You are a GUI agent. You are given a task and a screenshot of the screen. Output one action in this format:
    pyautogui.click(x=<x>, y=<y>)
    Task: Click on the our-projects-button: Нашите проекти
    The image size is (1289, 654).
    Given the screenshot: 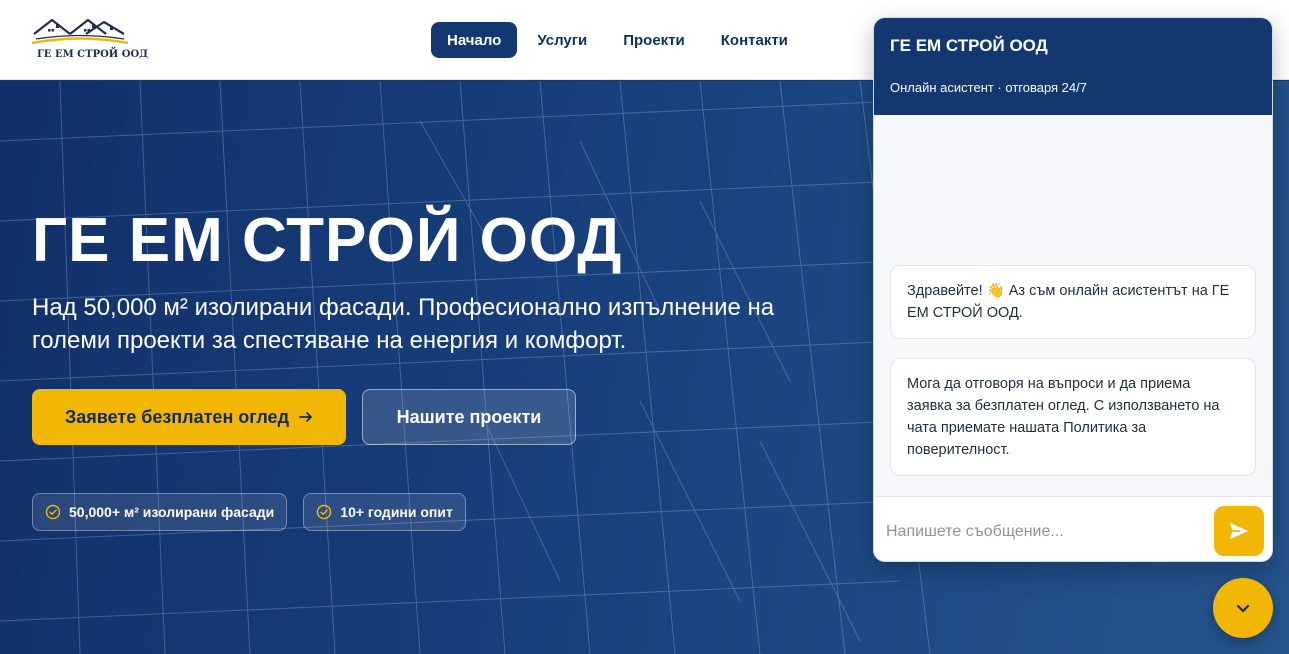 What is the action you would take?
    pyautogui.click(x=469, y=417)
    